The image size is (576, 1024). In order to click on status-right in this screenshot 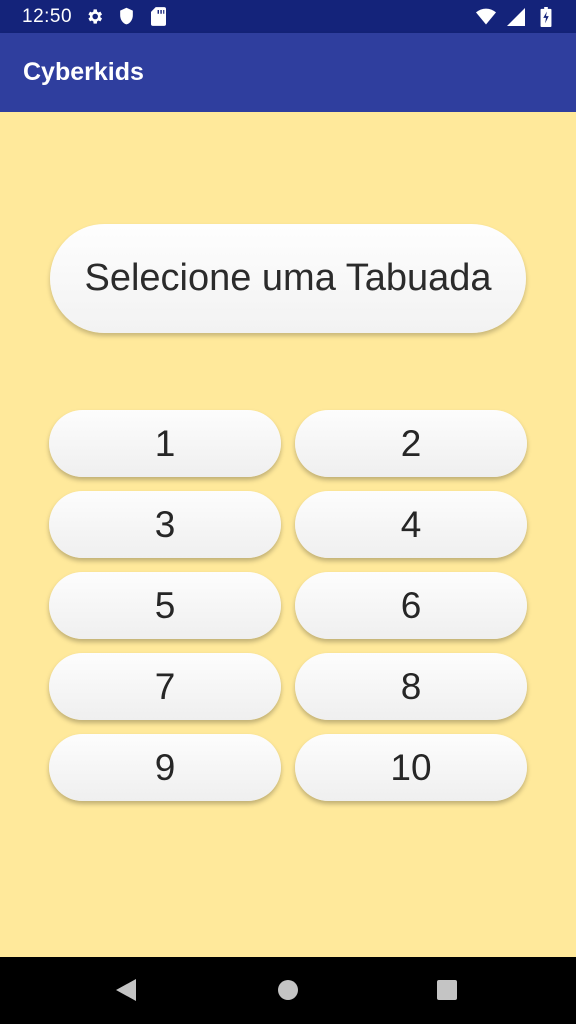, I will do `click(516, 16)`.